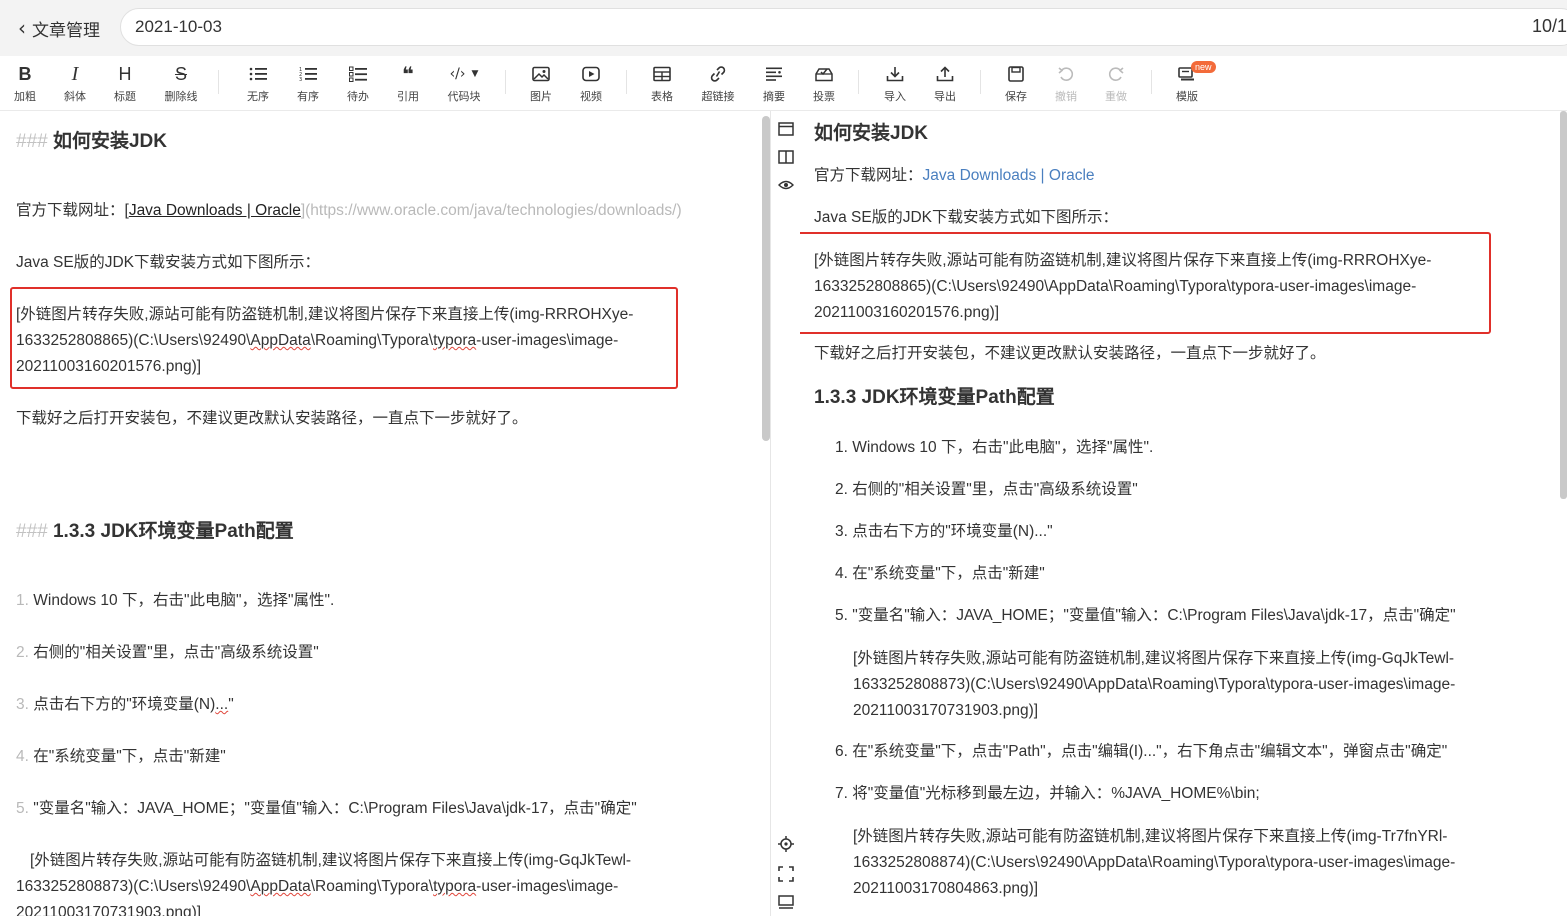 Image resolution: width=1567 pixels, height=916 pixels. What do you see at coordinates (541, 74) in the screenshot?
I see `image-icon` at bounding box center [541, 74].